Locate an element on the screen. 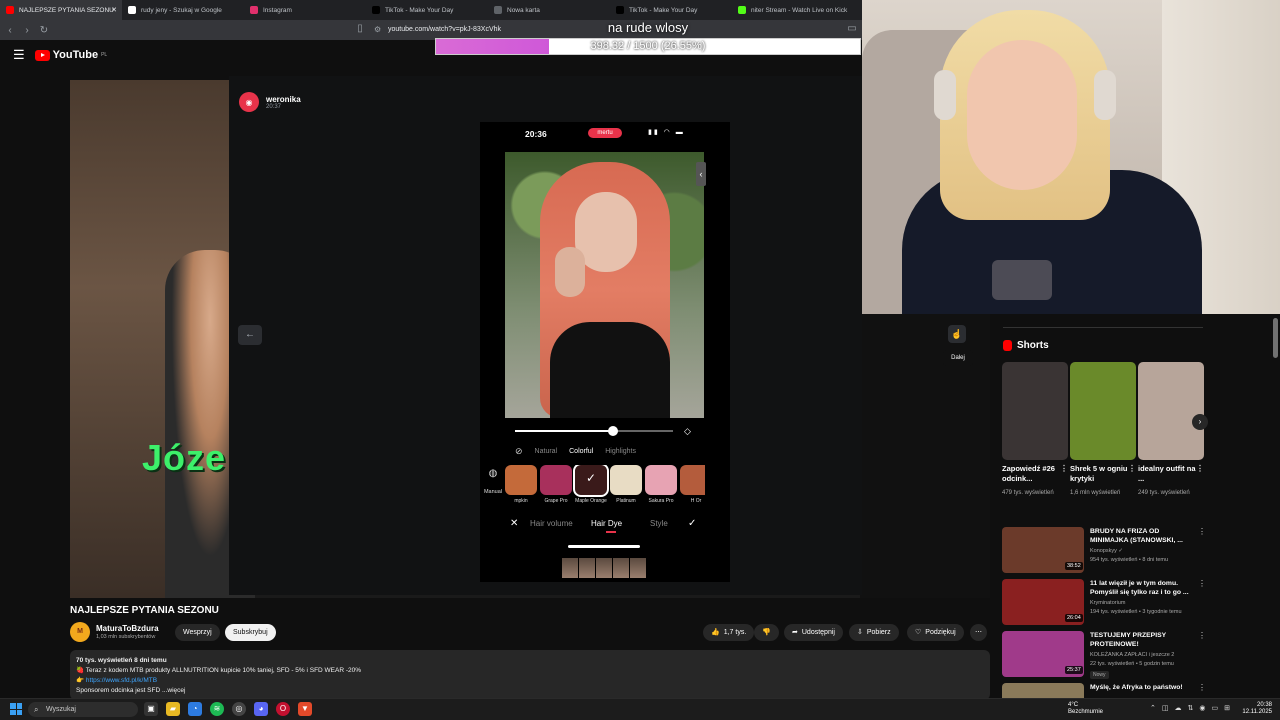  progress-text: 398.32 / 1500 (26.55%) is located at coordinates (648, 46).